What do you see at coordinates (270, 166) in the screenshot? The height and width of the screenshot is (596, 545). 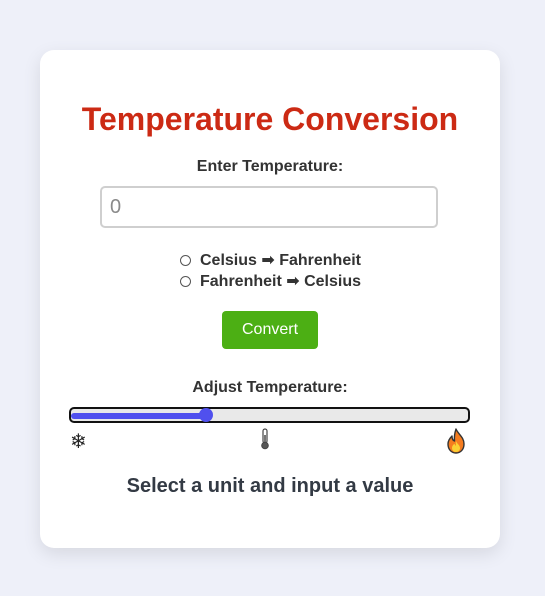 I see `enter-temperature-label: Enter Temperature:` at bounding box center [270, 166].